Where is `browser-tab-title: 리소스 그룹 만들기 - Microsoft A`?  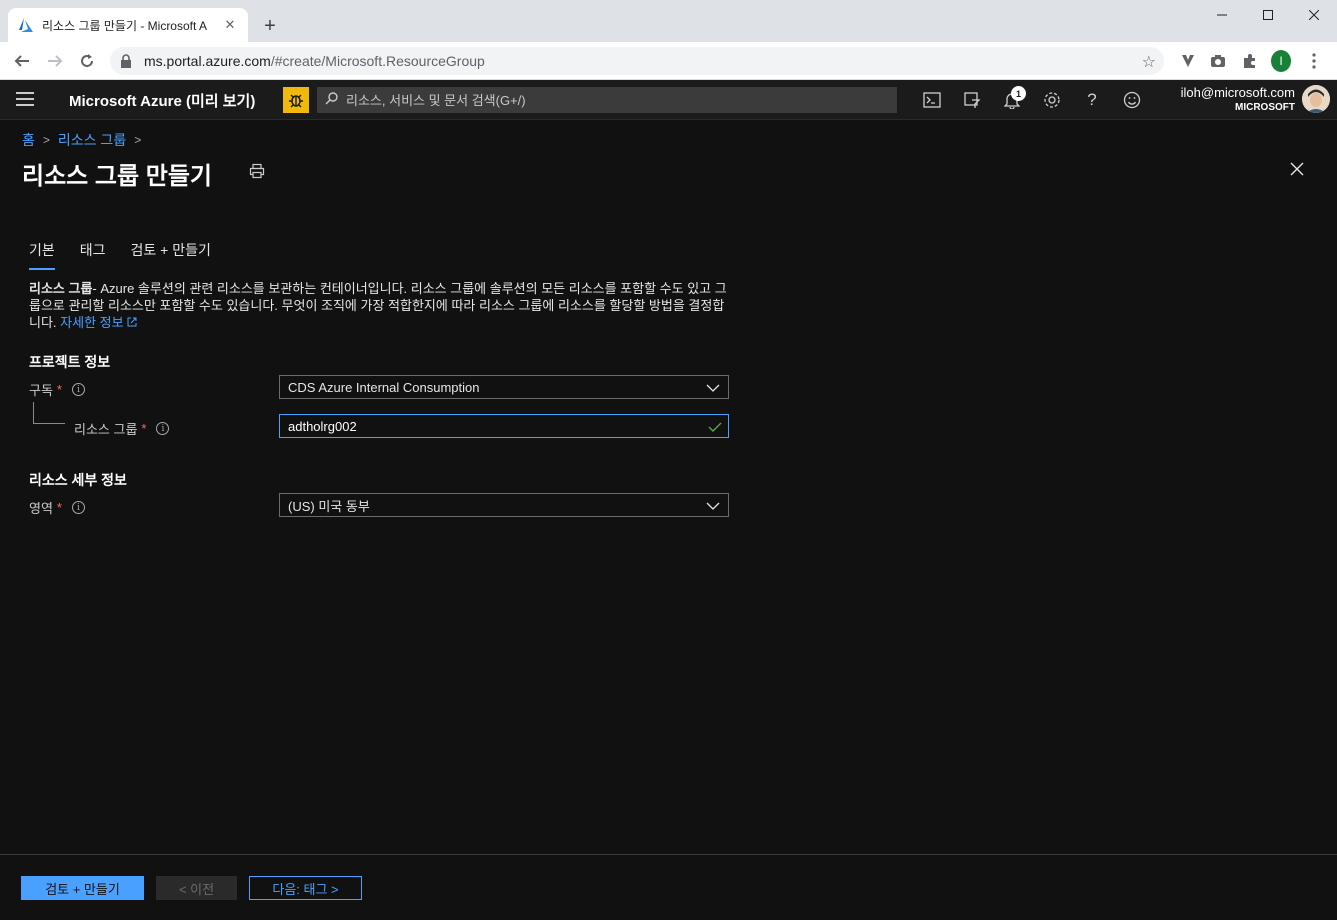 browser-tab-title: 리소스 그룹 만들기 - Microsoft A is located at coordinates (125, 25).